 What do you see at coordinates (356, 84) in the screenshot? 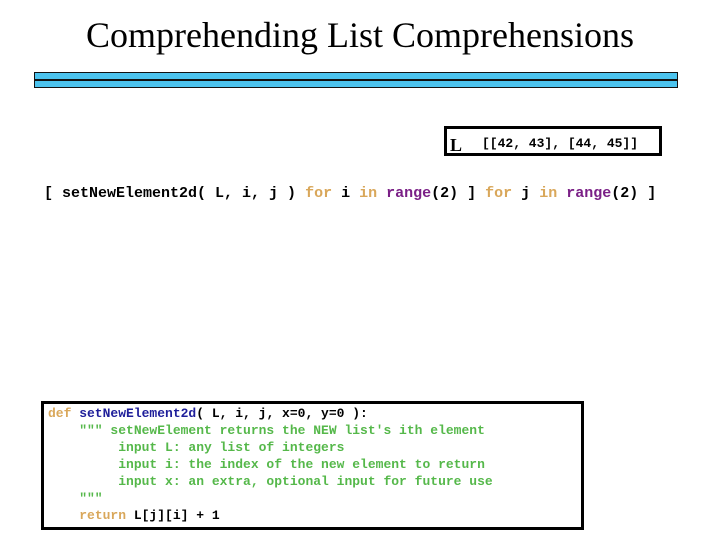
I see `title-underline-bottom` at bounding box center [356, 84].